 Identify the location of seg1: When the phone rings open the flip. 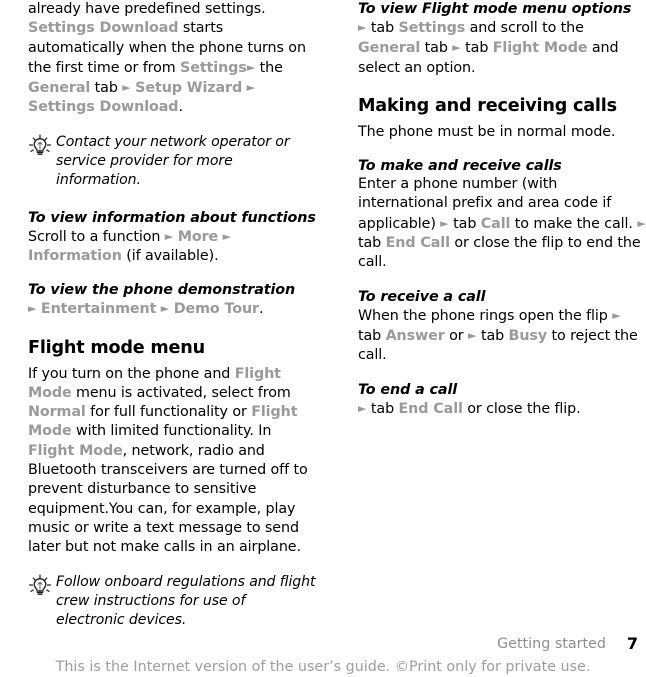
(485, 315).